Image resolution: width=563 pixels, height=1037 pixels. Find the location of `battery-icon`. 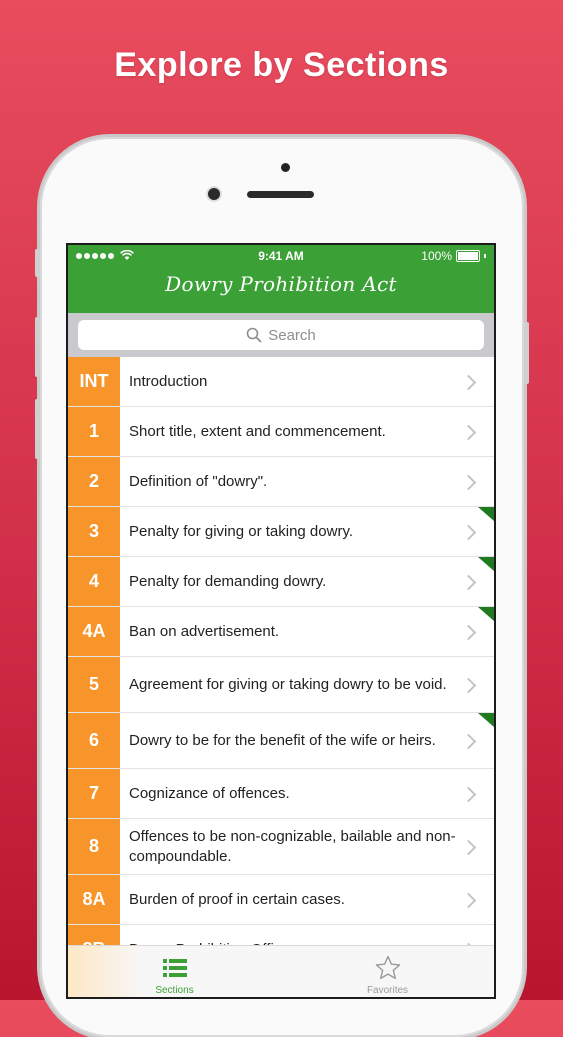

battery-icon is located at coordinates (468, 256).